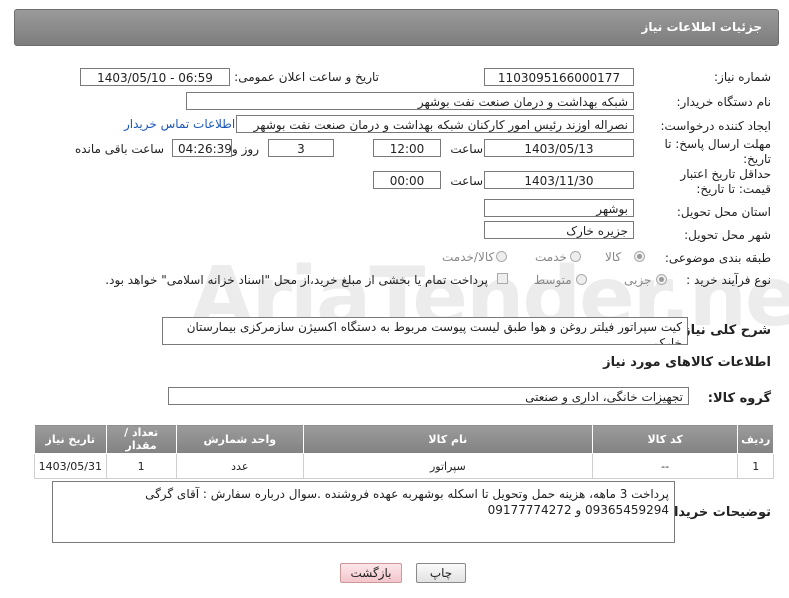  Describe the element at coordinates (559, 77) in the screenshot. I see `need-number-field: 1103095166000177` at that location.